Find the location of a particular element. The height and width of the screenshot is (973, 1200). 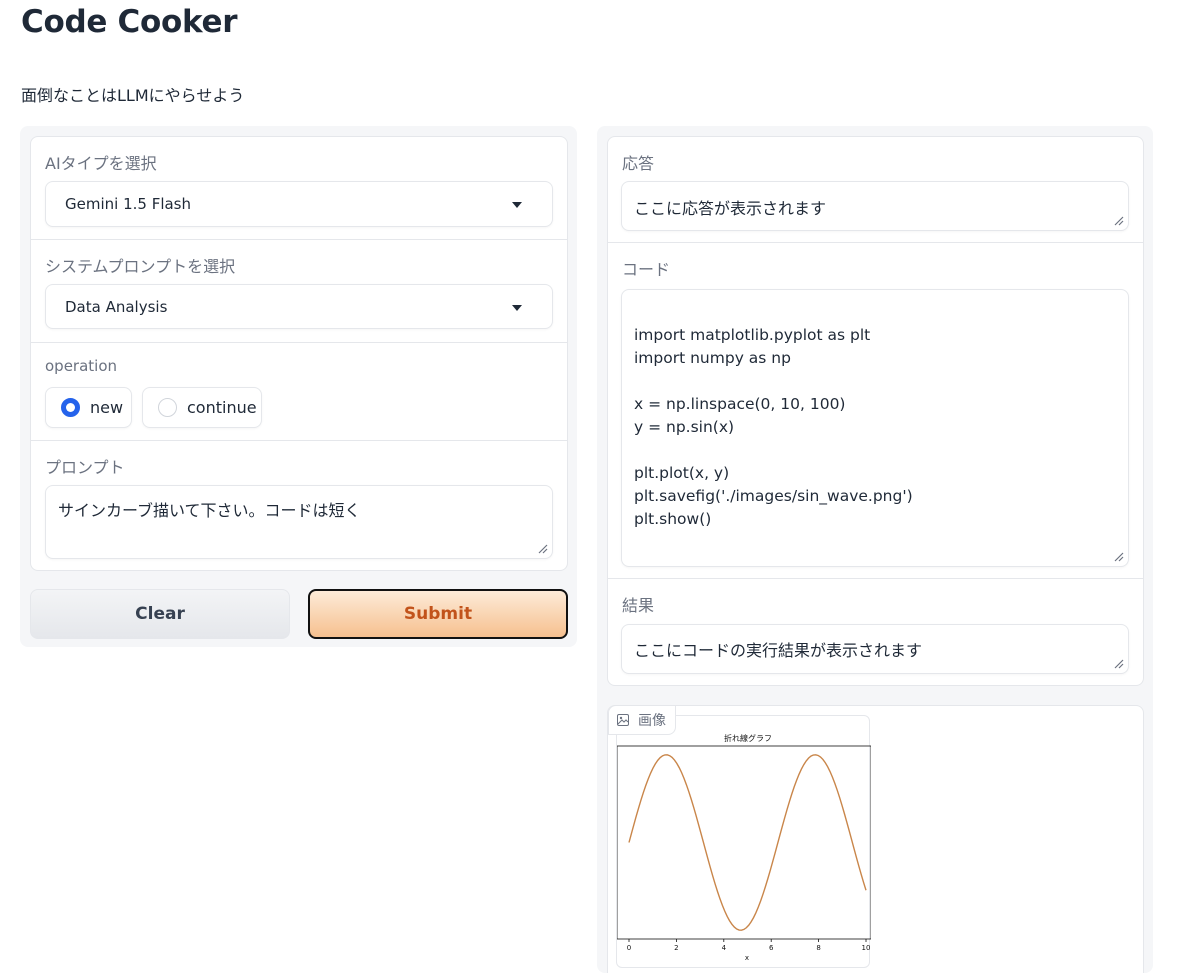

system-prompt-value: Data Analysis is located at coordinates (116, 307).